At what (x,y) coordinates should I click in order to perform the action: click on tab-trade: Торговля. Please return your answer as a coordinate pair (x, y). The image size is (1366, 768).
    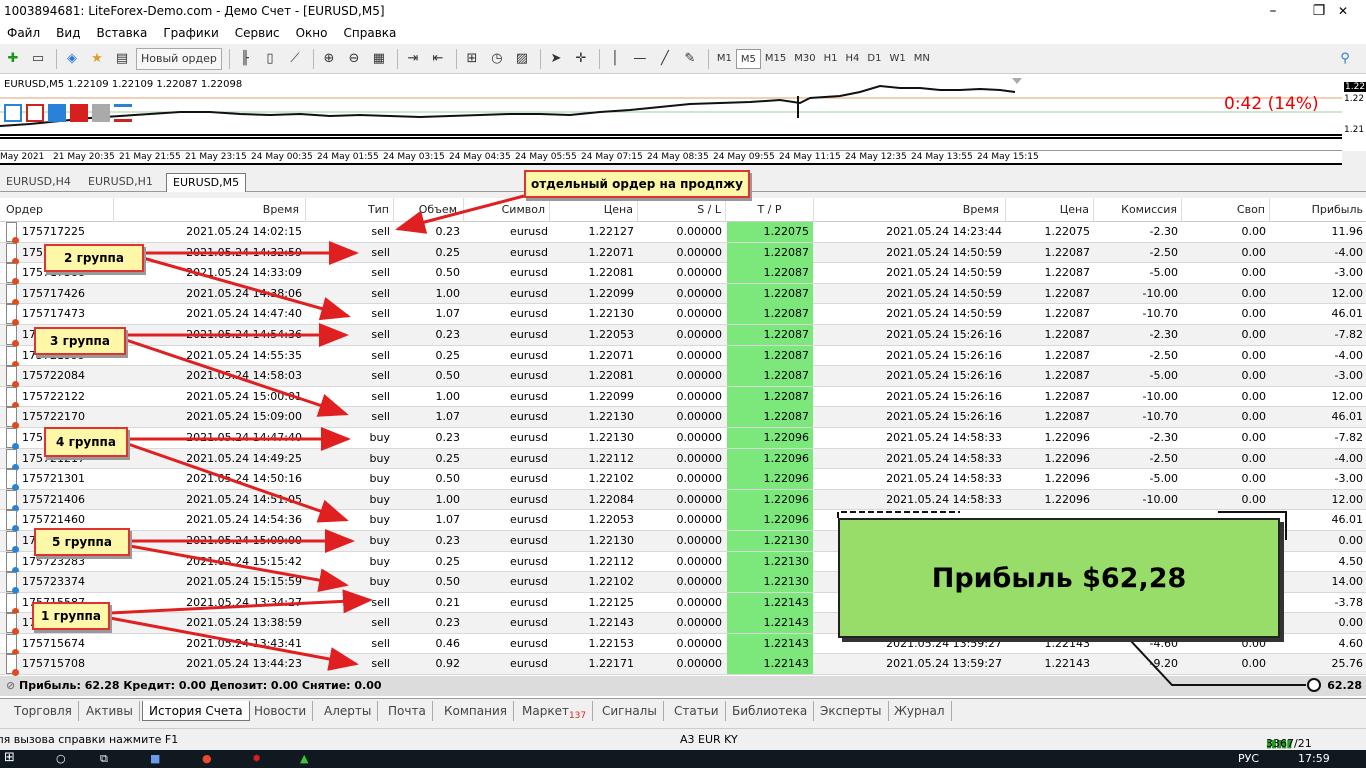
    Looking at the image, I should click on (43, 711).